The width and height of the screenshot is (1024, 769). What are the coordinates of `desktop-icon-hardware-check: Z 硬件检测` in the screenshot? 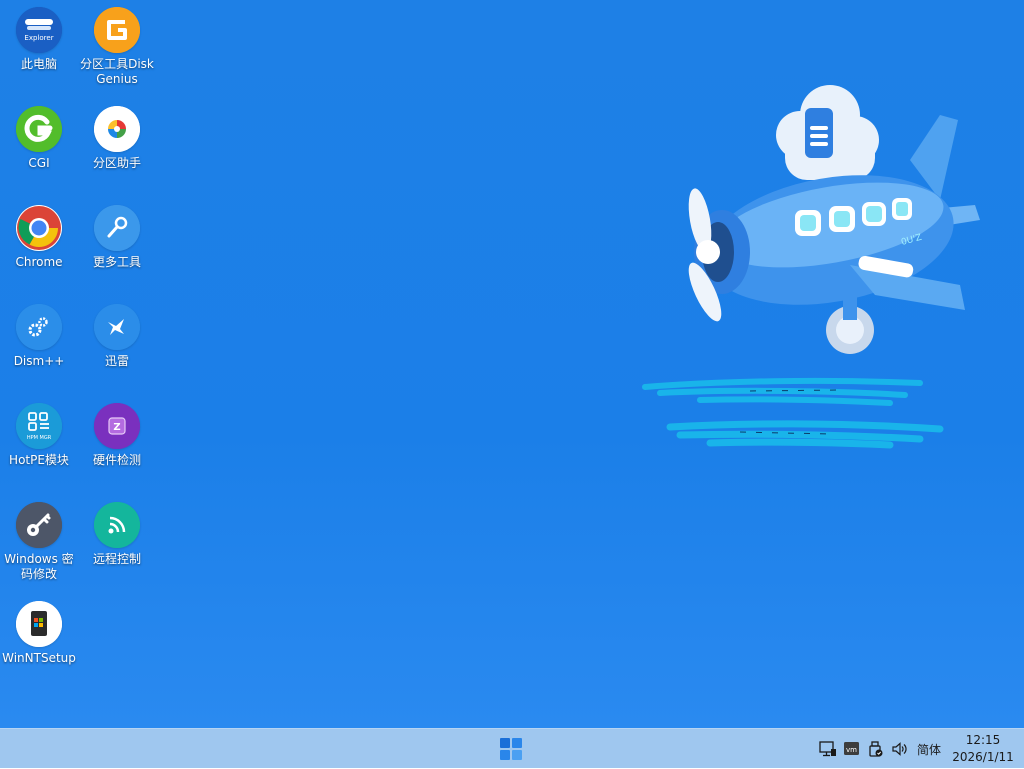 It's located at (117, 432).